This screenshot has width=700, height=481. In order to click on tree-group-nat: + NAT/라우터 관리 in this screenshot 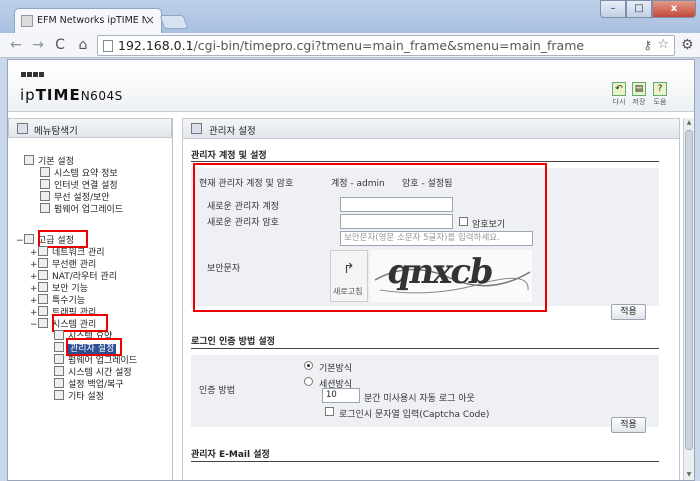, I will do `click(73, 276)`.